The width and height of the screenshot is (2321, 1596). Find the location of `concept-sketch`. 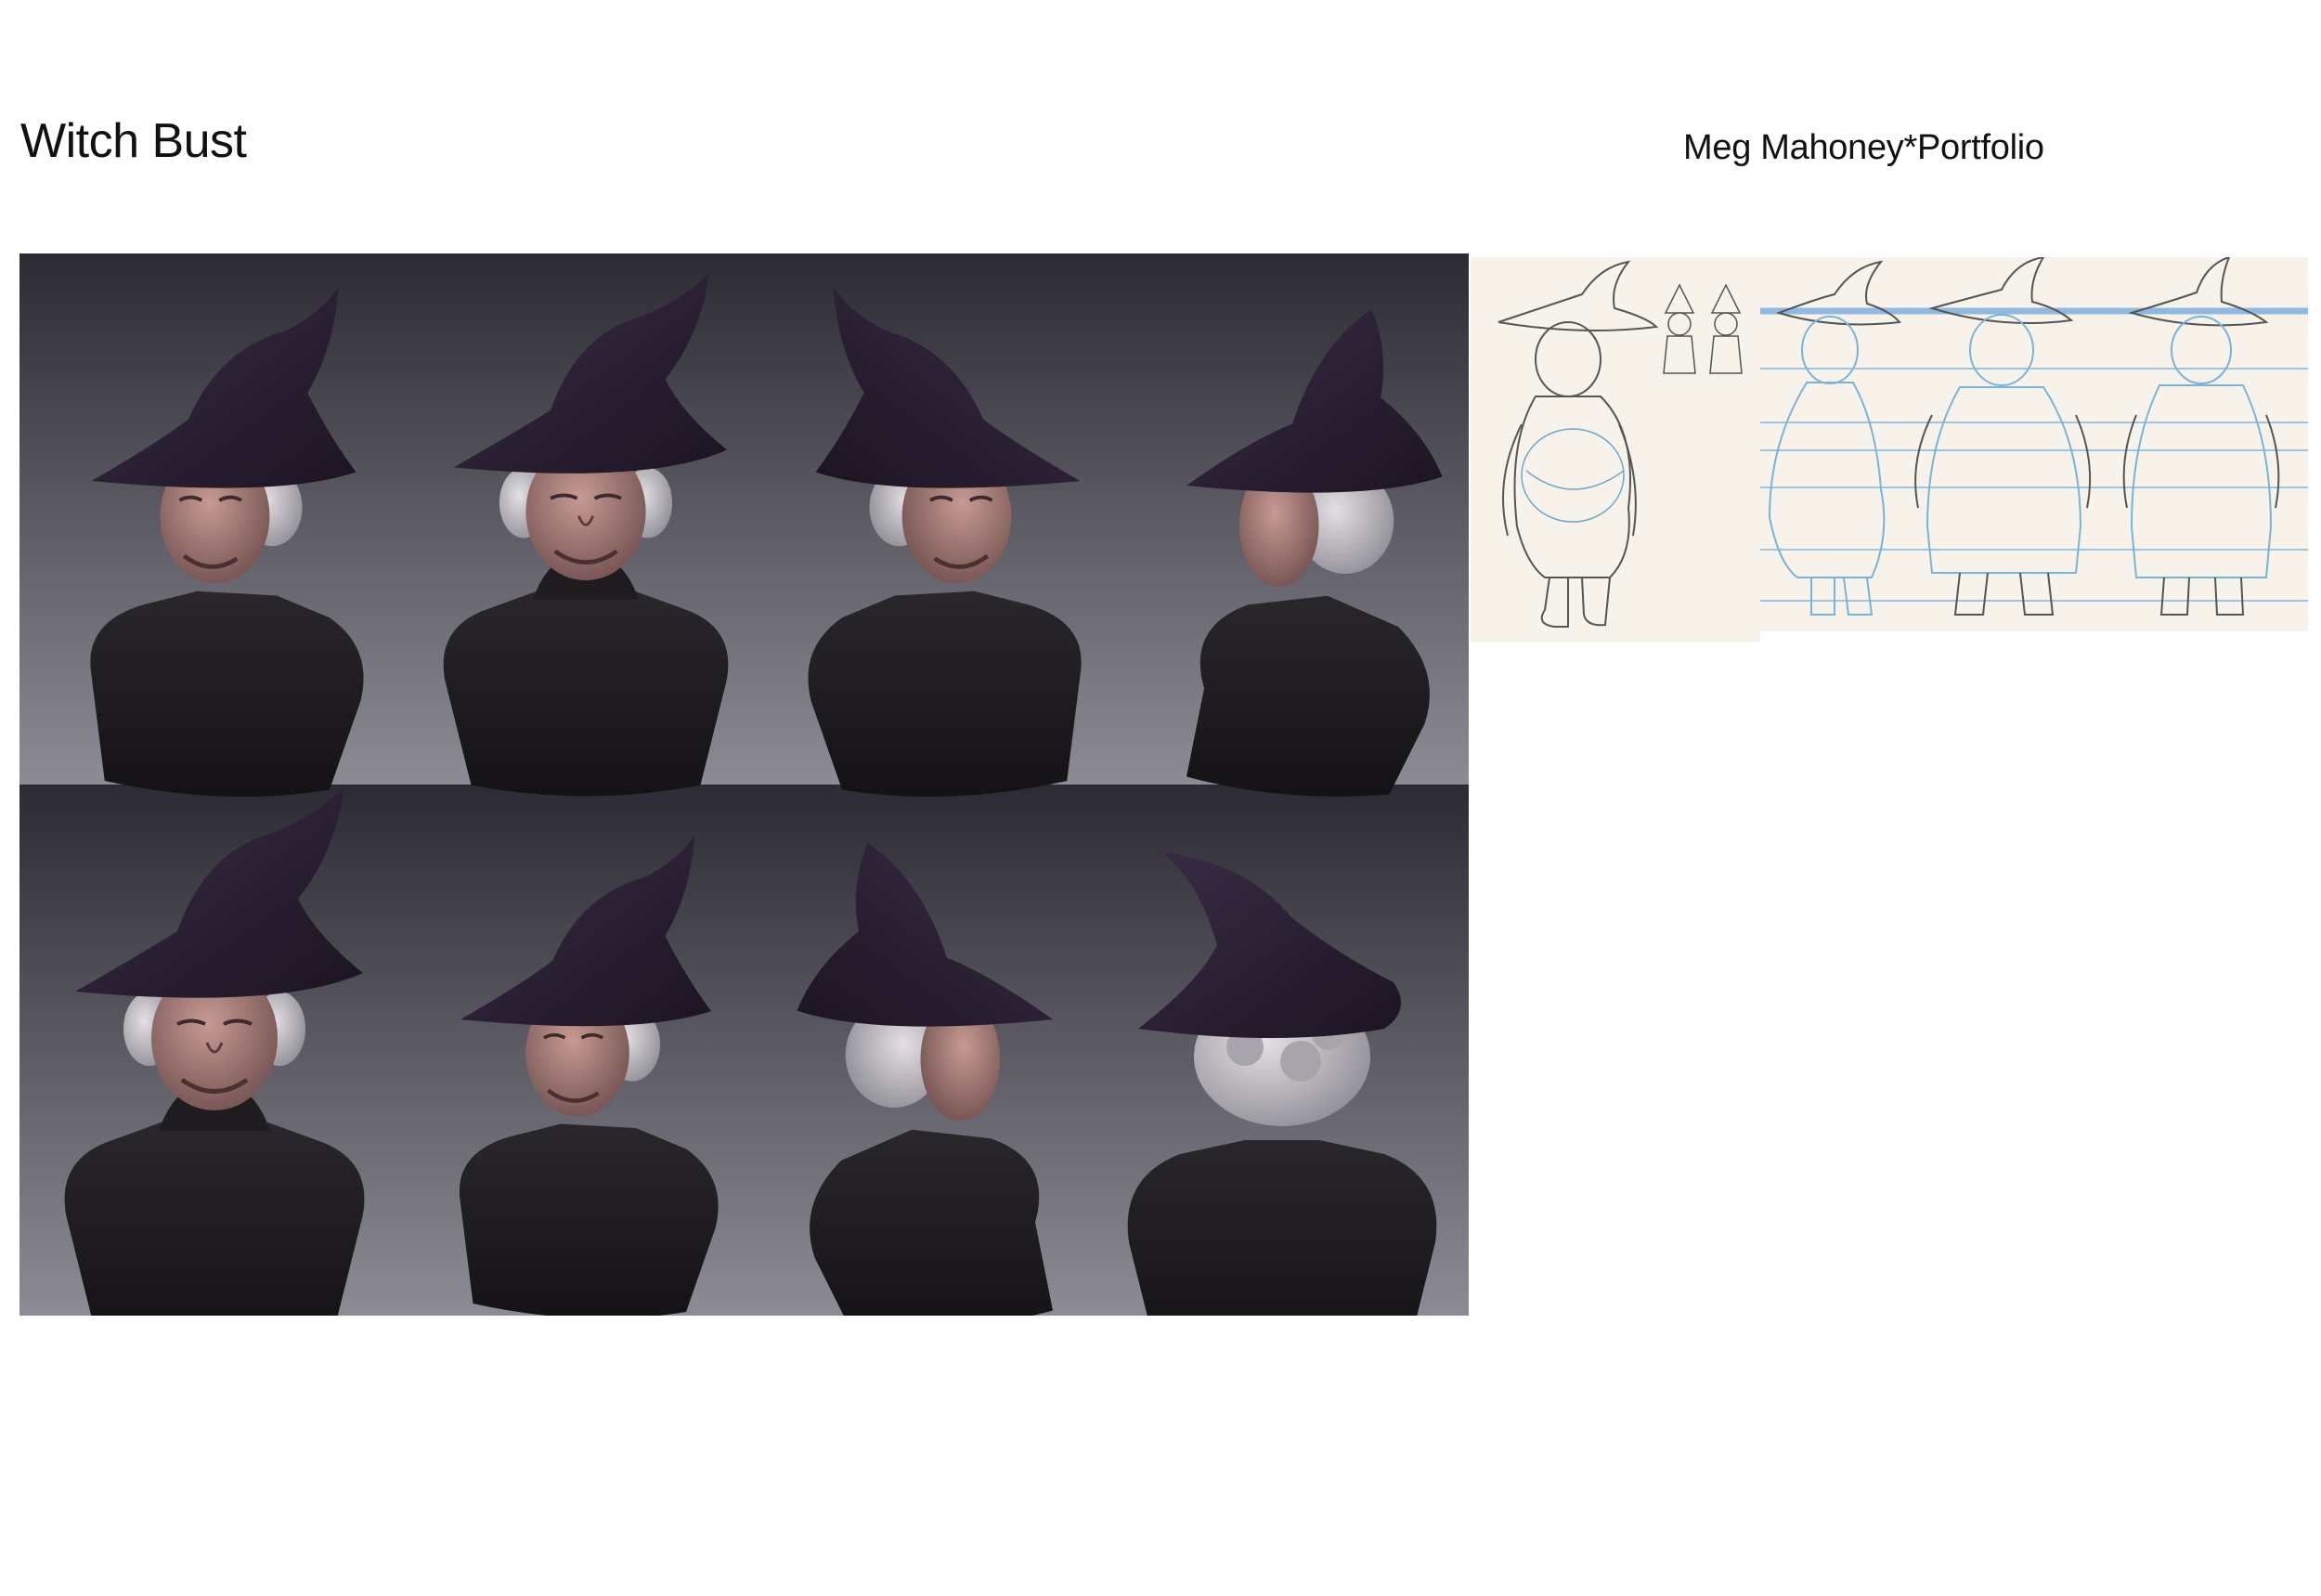

concept-sketch is located at coordinates (1615, 450).